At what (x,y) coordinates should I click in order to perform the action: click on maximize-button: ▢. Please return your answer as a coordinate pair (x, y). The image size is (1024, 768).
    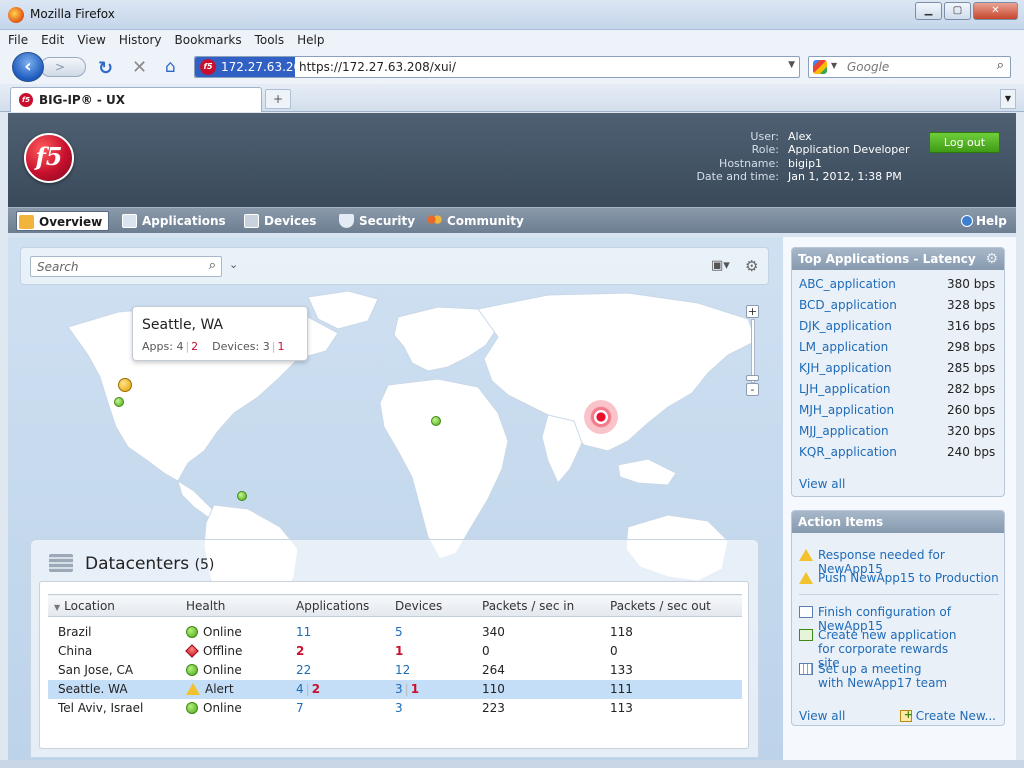
    Looking at the image, I should click on (957, 11).